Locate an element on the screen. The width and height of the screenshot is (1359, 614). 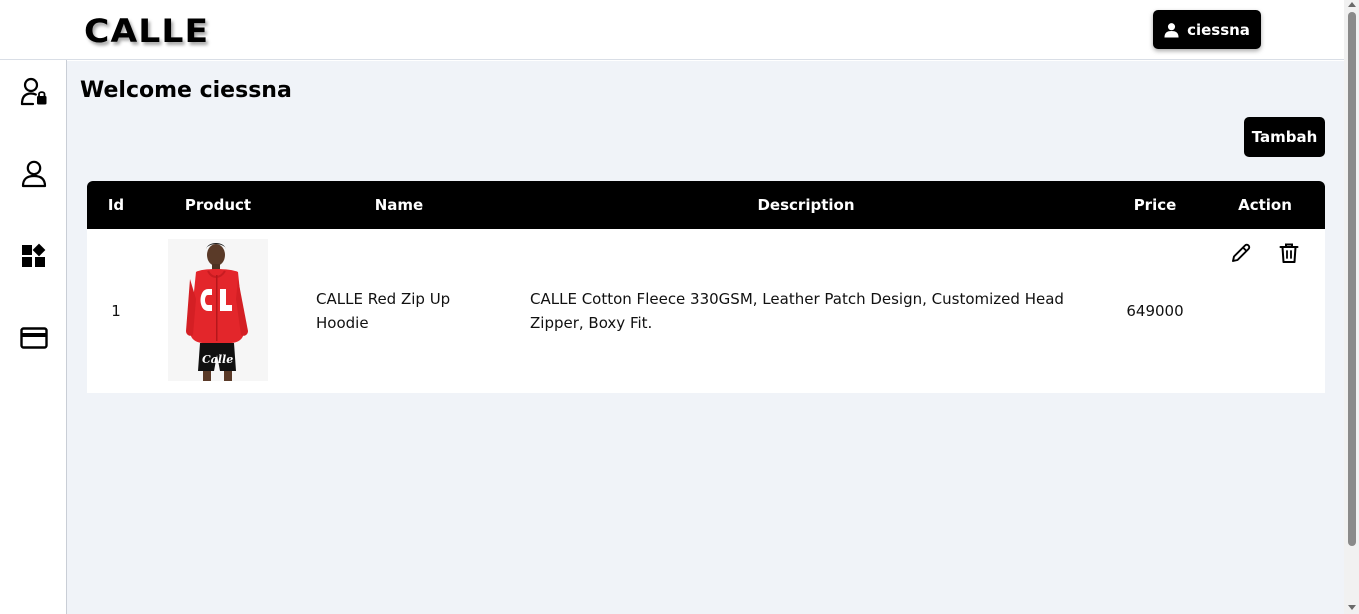
sidebar-item-dashboard is located at coordinates (34, 256).